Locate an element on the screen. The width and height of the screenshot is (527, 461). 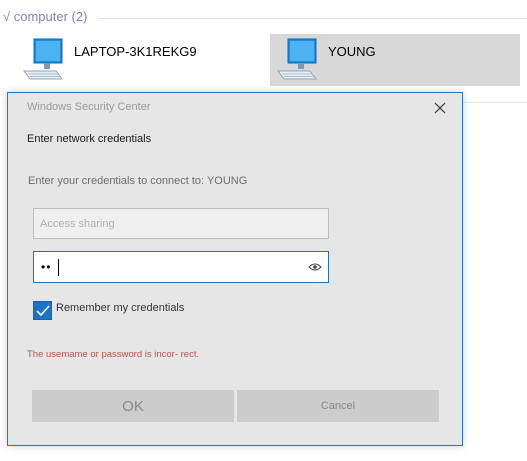
group-header: √ computer (2) is located at coordinates (45, 16).